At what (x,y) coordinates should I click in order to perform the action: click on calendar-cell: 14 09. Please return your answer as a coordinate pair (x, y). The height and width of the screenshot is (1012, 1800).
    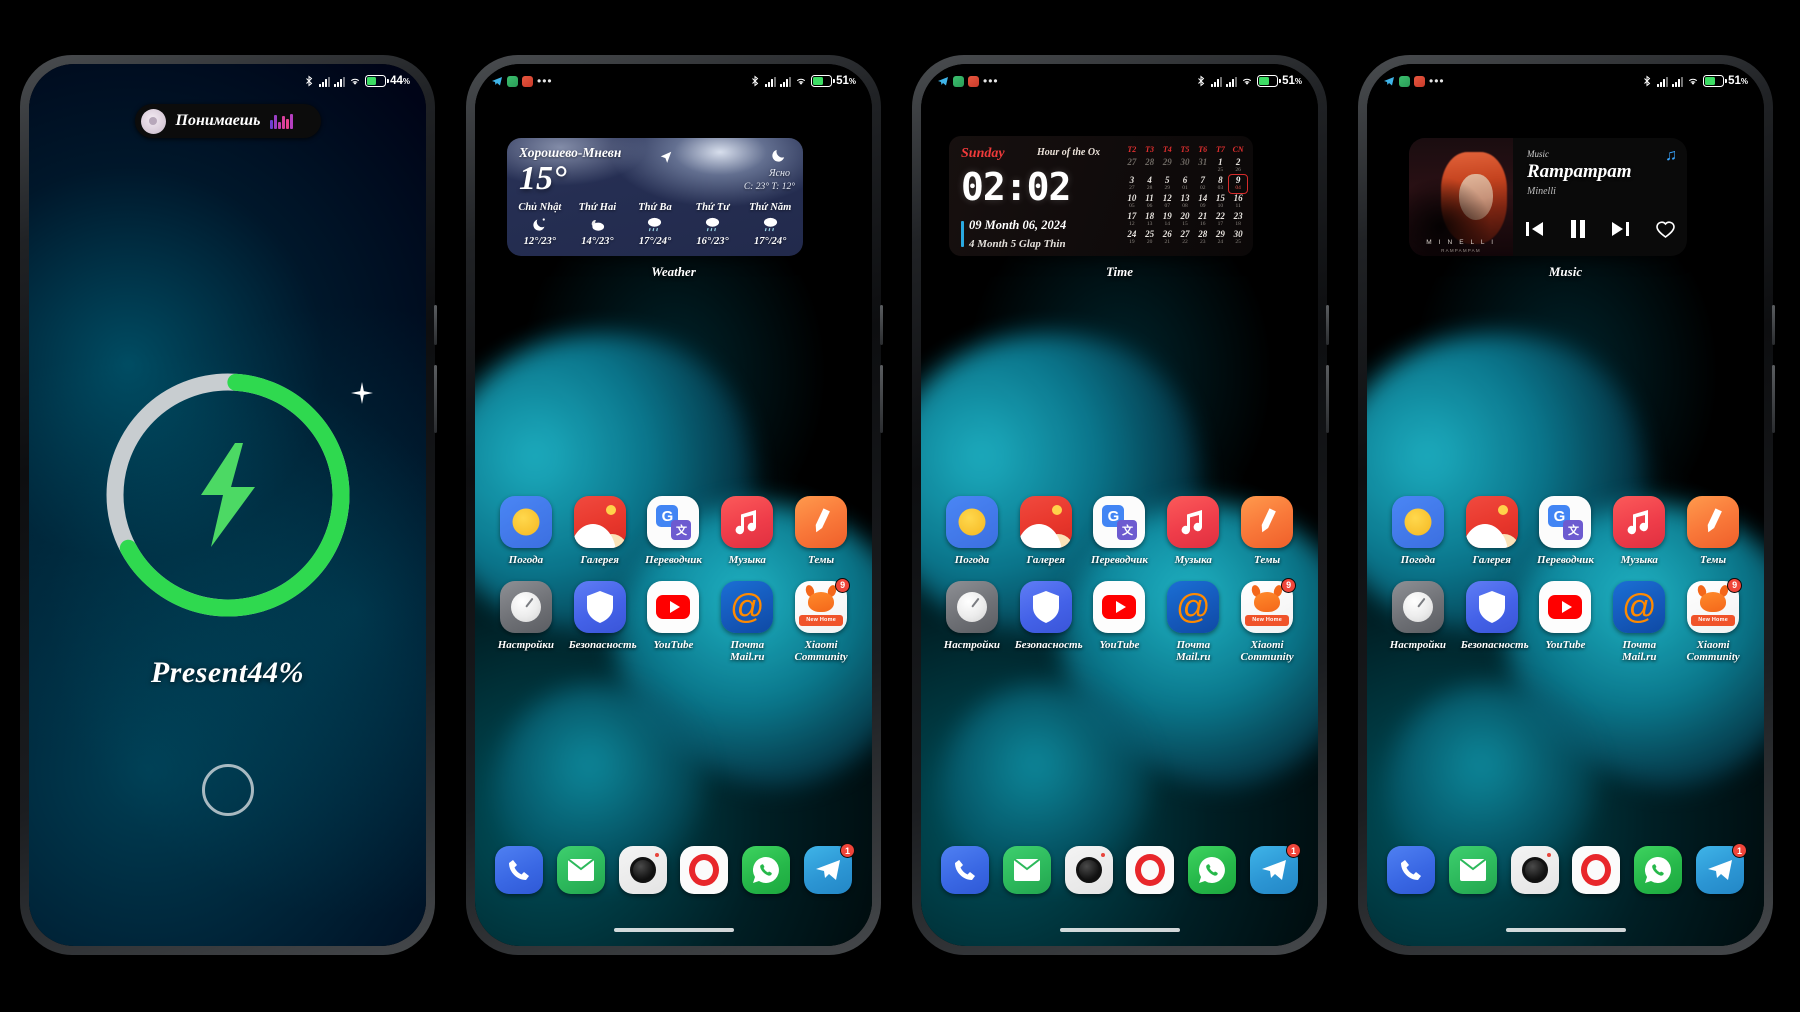
    Looking at the image, I should click on (1203, 202).